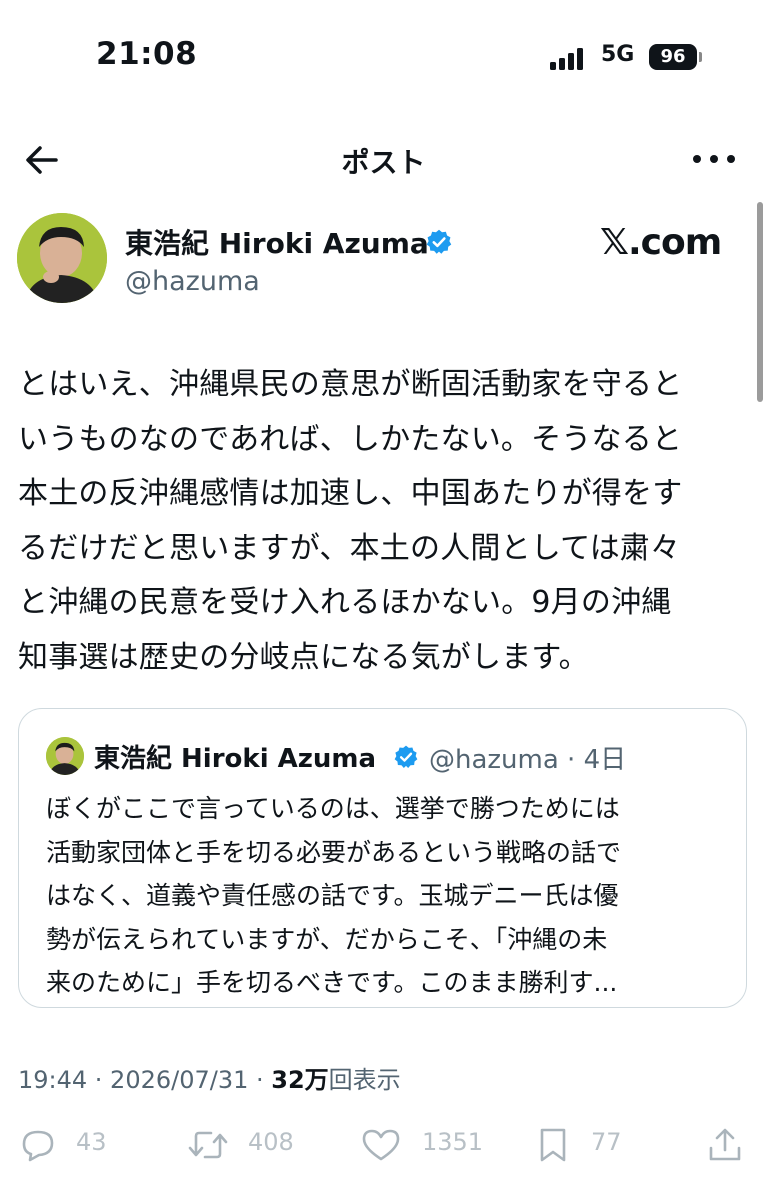  I want to click on repost-count: 408, so click(271, 1142).